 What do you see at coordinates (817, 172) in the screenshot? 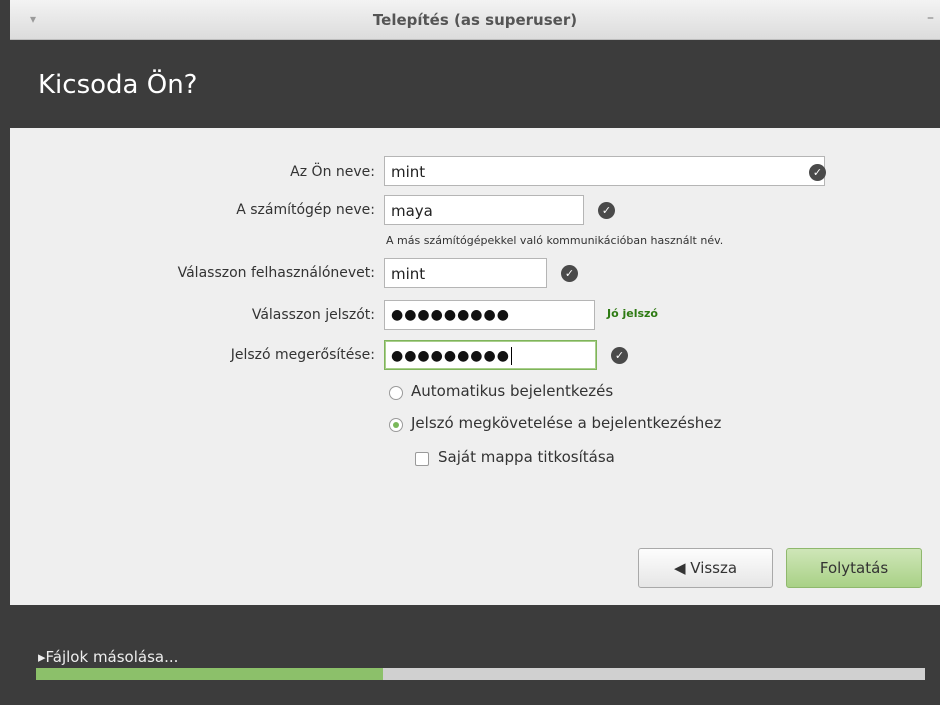
I see `name-valid-icon: ✓` at bounding box center [817, 172].